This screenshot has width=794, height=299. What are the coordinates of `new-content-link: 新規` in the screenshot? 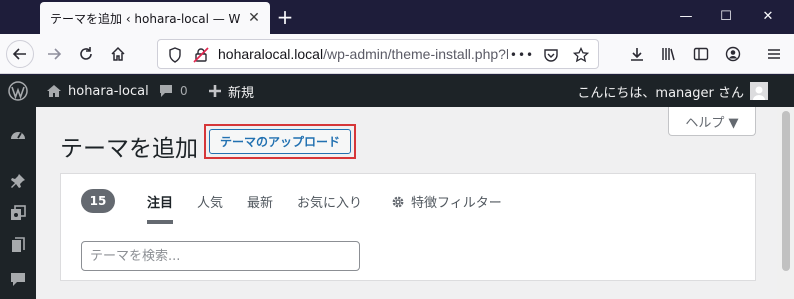 It's located at (231, 91).